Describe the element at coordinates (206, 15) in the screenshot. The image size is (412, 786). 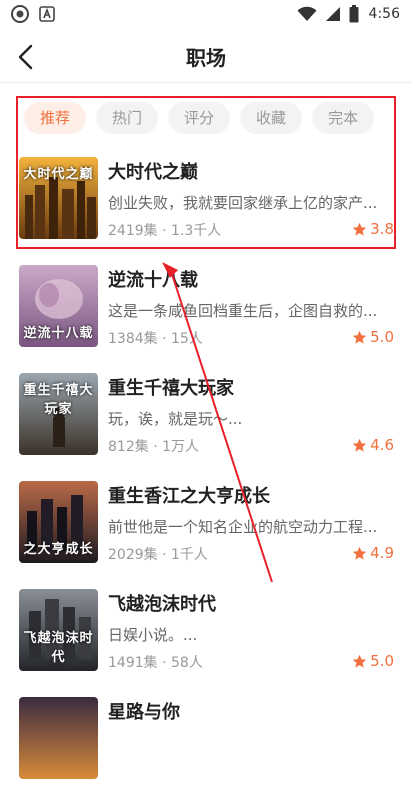
I see `status-bar: 4:56` at that location.